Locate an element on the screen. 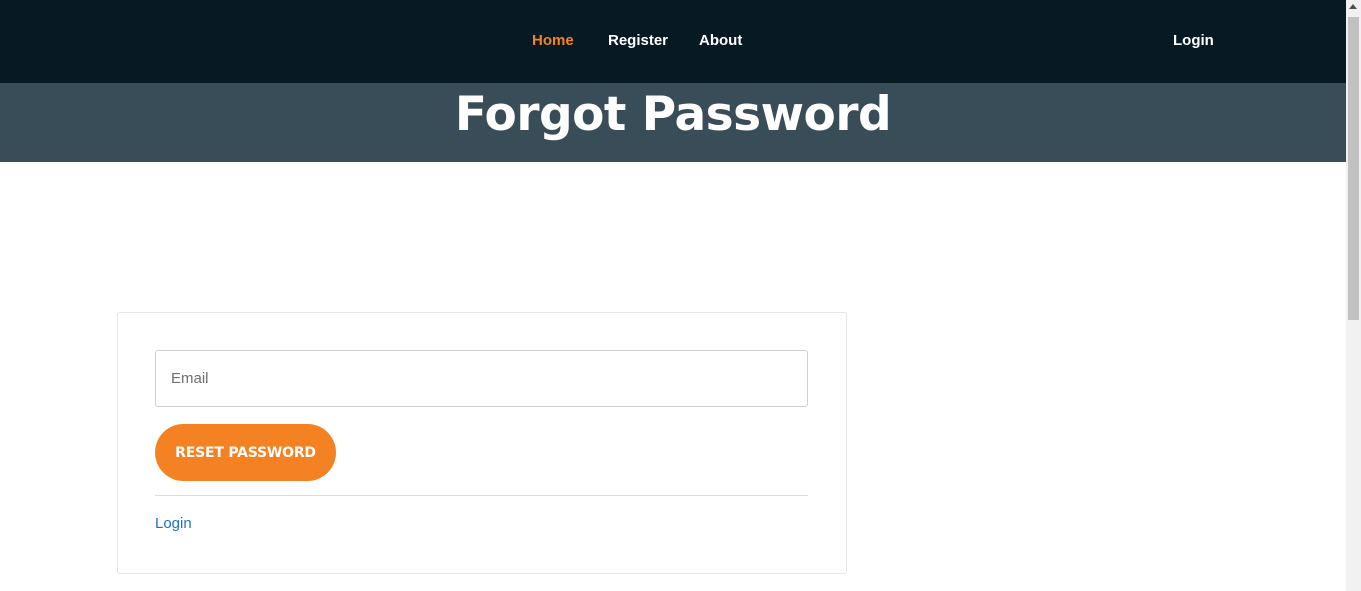 The height and width of the screenshot is (591, 1361). scroll-up-arrow-icon is located at coordinates (1353, 6).